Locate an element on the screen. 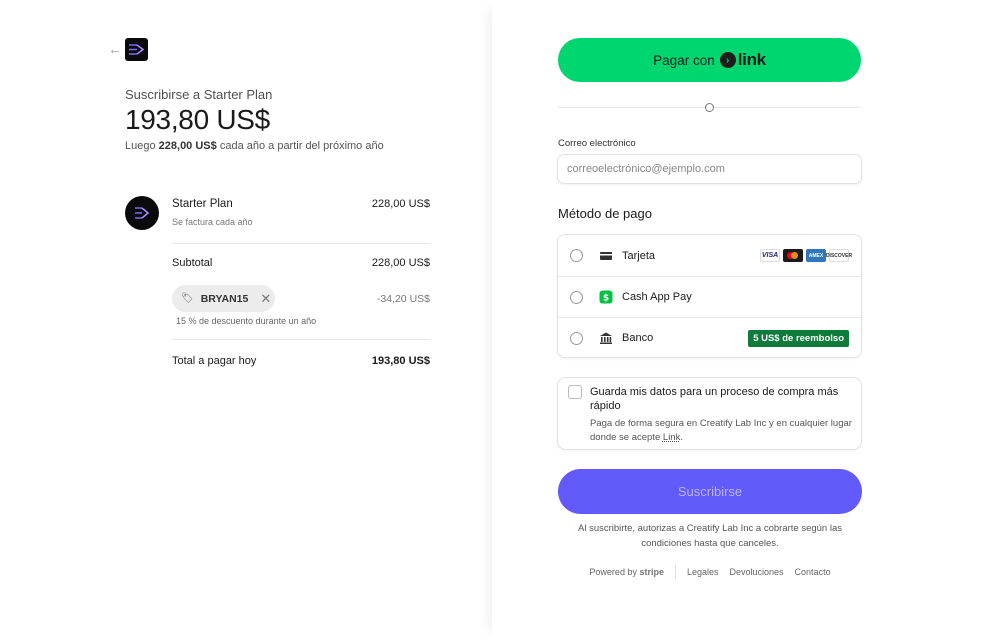  subscribe-button: Suscribirse is located at coordinates (710, 491).